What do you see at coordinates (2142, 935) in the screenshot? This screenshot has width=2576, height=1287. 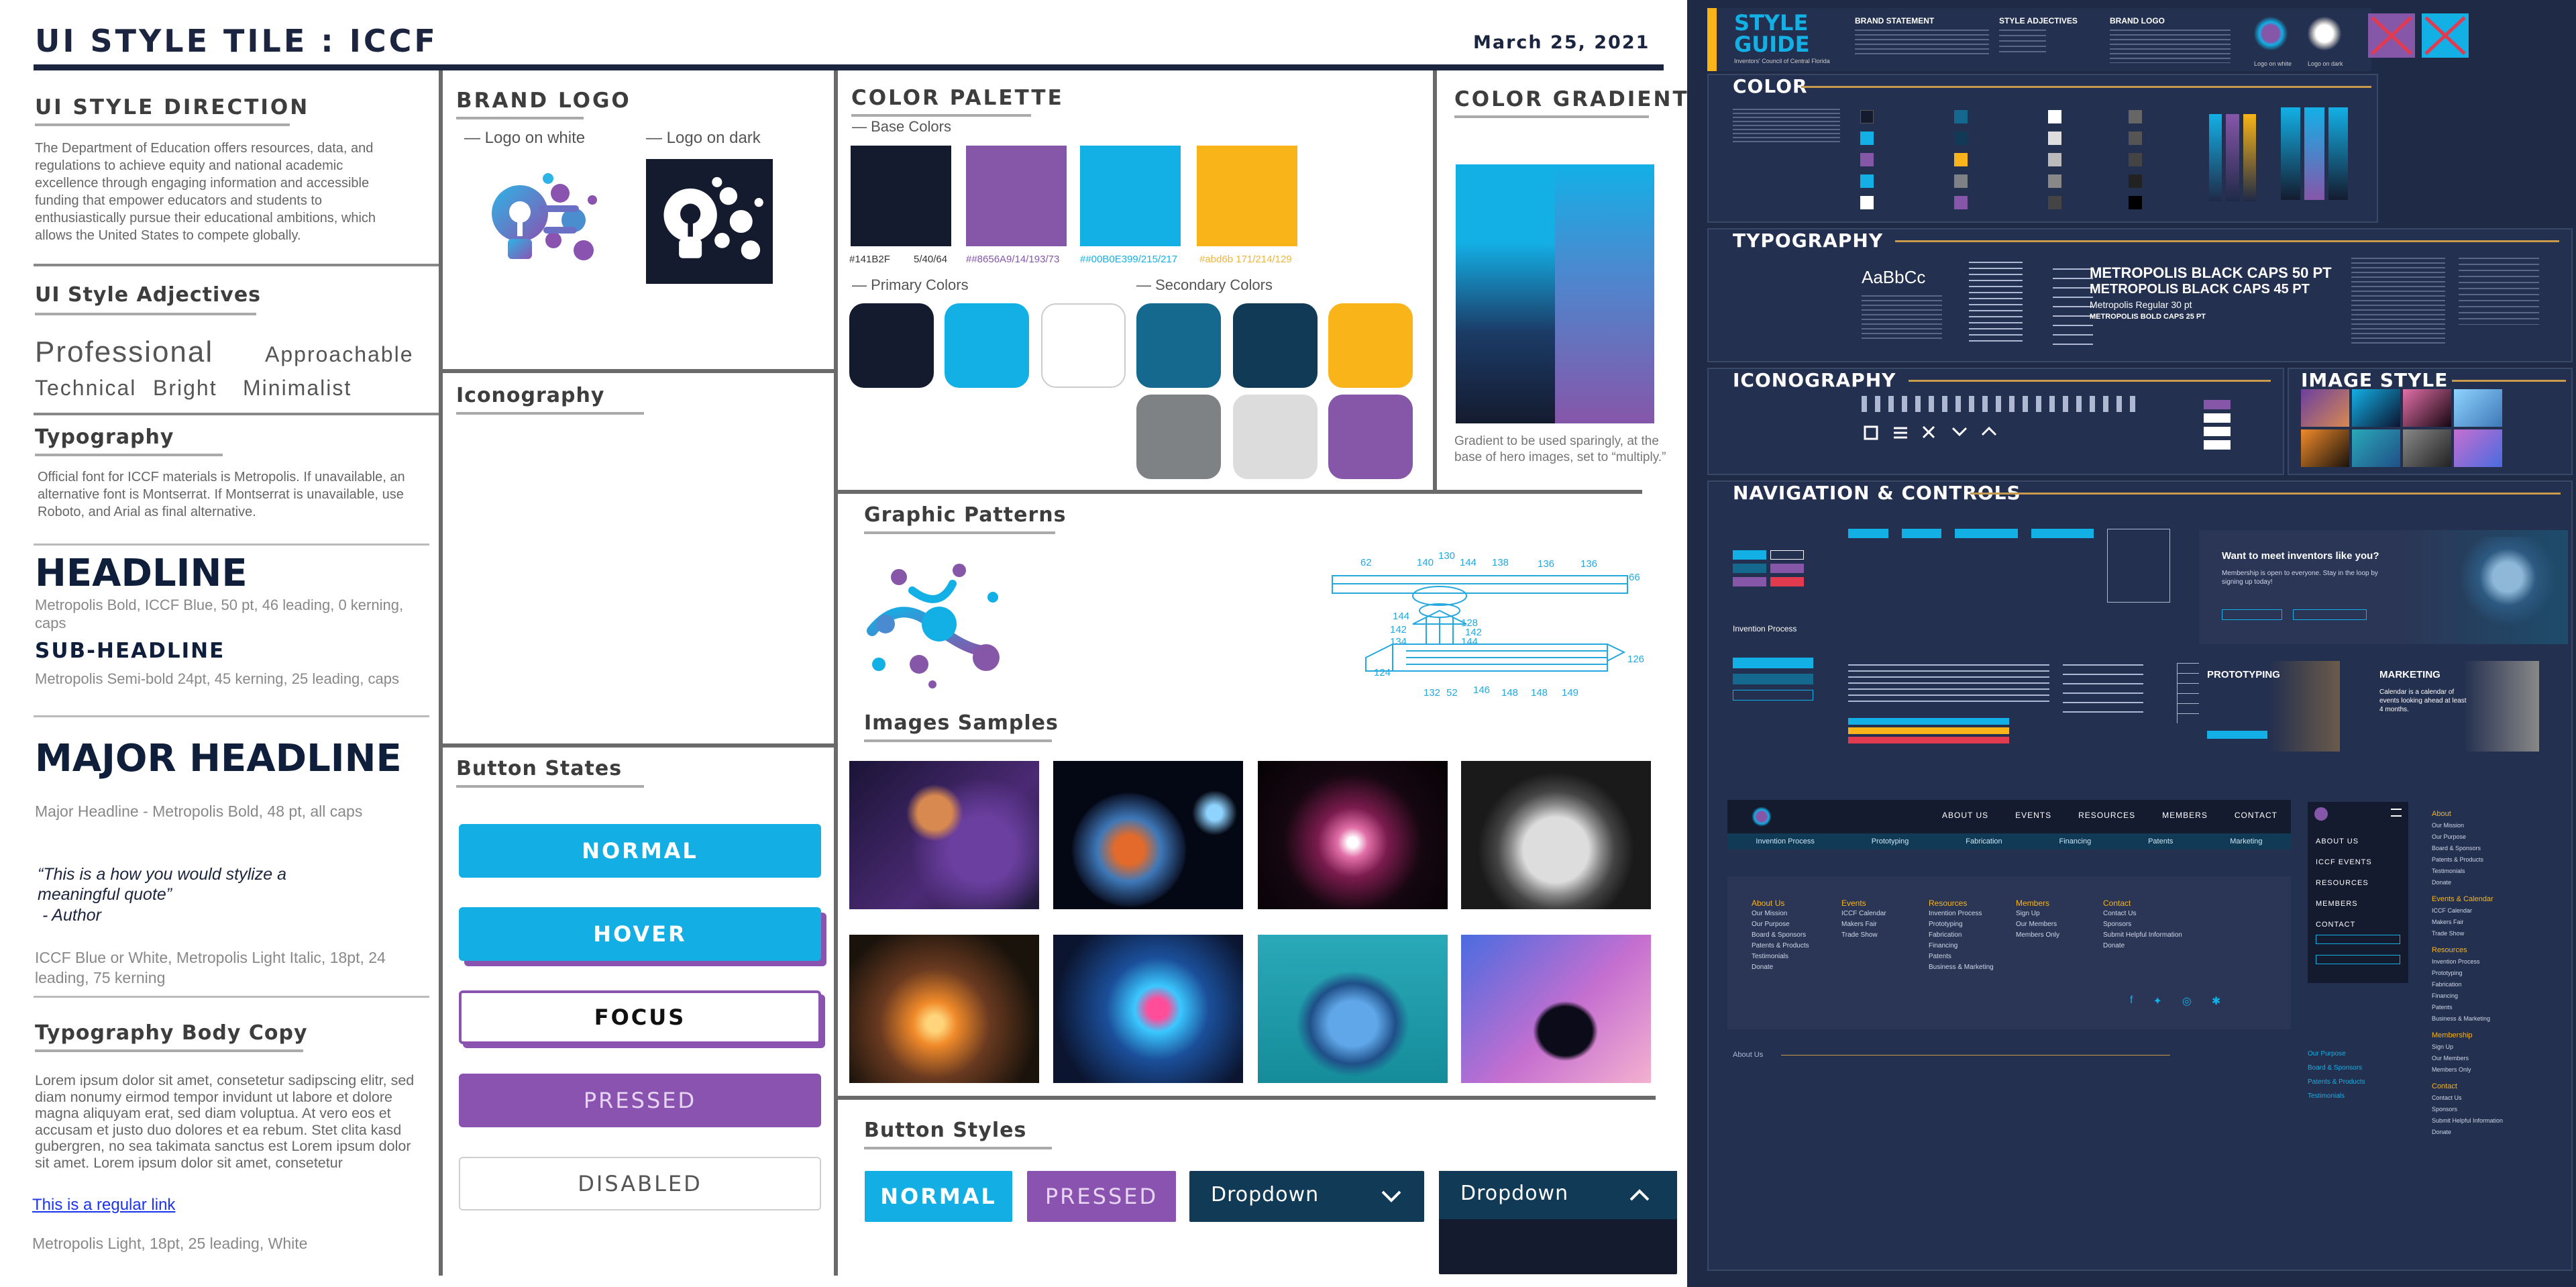 I see `footer-link: Submit Helpful Information` at bounding box center [2142, 935].